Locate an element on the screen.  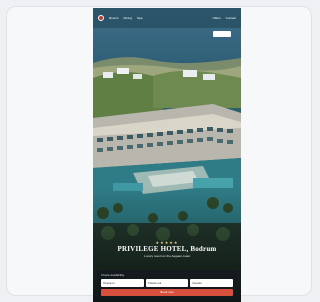
check-out-field: Check-out is located at coordinates (167, 283).